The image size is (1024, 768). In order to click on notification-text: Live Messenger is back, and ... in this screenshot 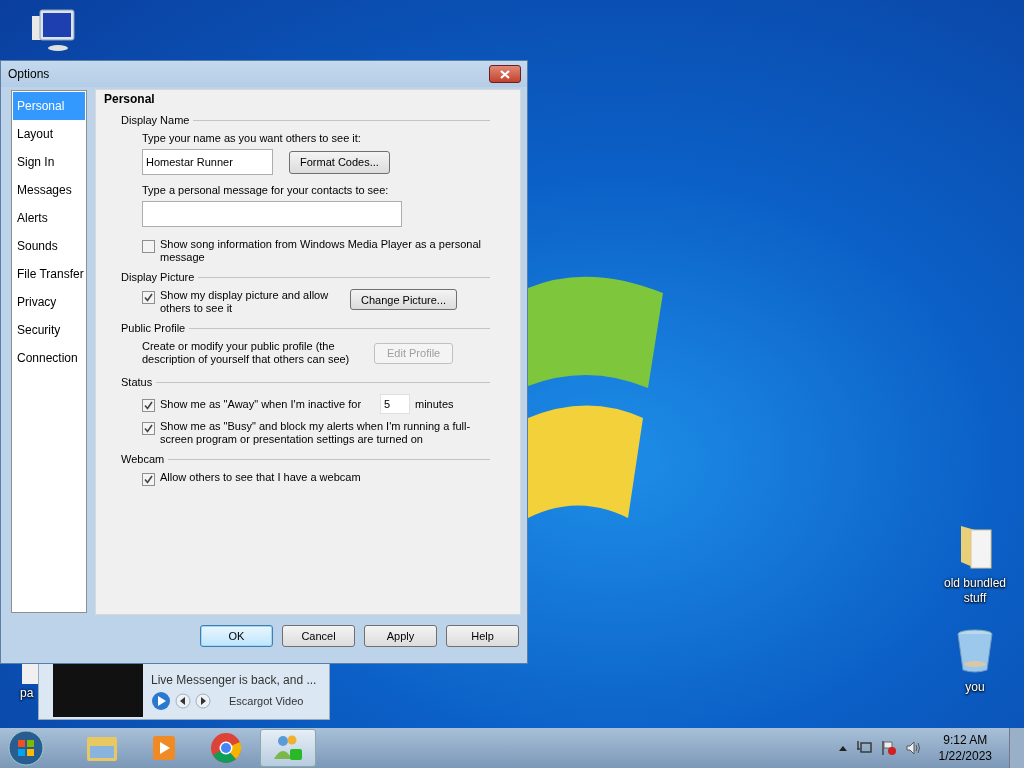, I will do `click(234, 680)`.